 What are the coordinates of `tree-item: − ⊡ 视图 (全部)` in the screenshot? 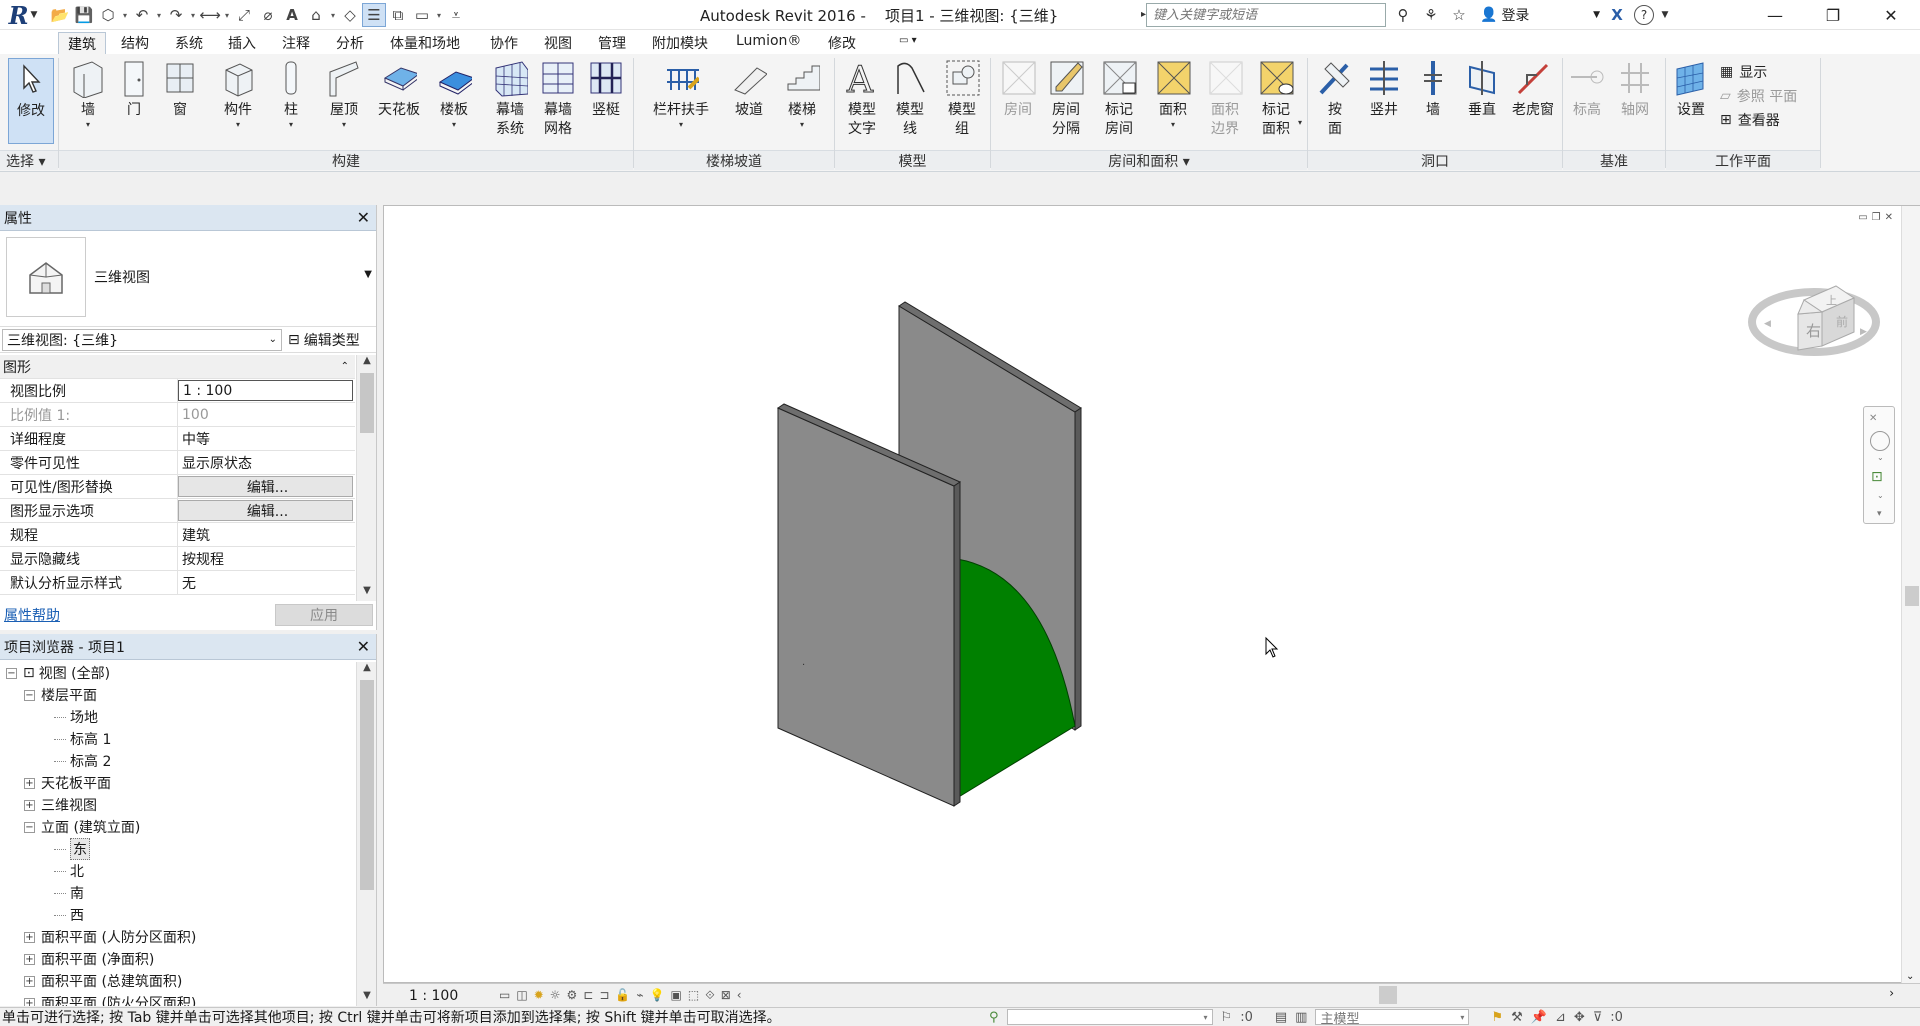 It's located at (178, 673).